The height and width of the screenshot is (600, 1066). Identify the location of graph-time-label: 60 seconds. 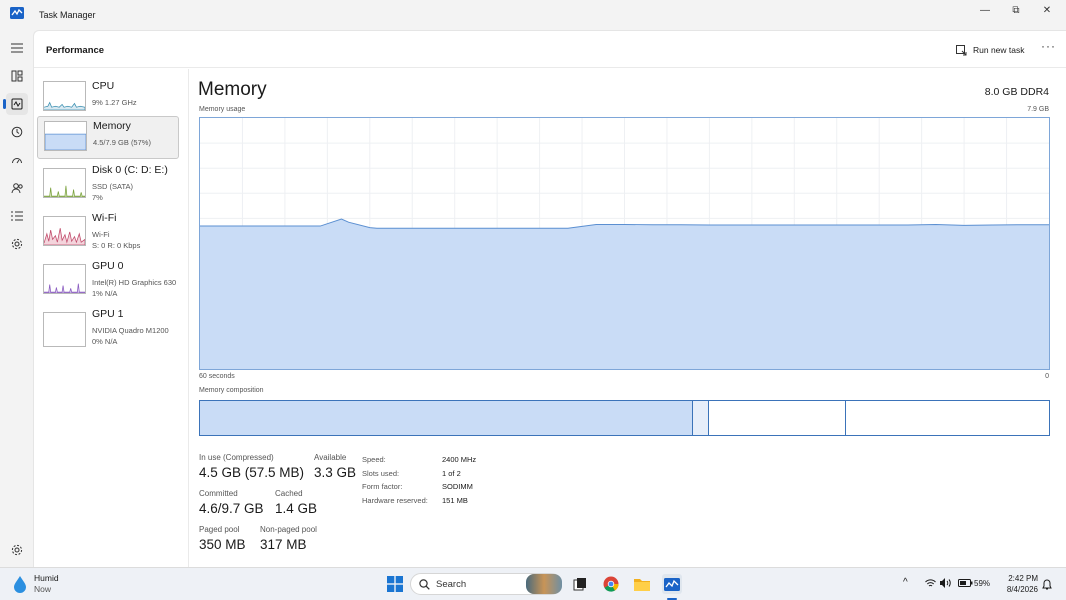
(217, 376).